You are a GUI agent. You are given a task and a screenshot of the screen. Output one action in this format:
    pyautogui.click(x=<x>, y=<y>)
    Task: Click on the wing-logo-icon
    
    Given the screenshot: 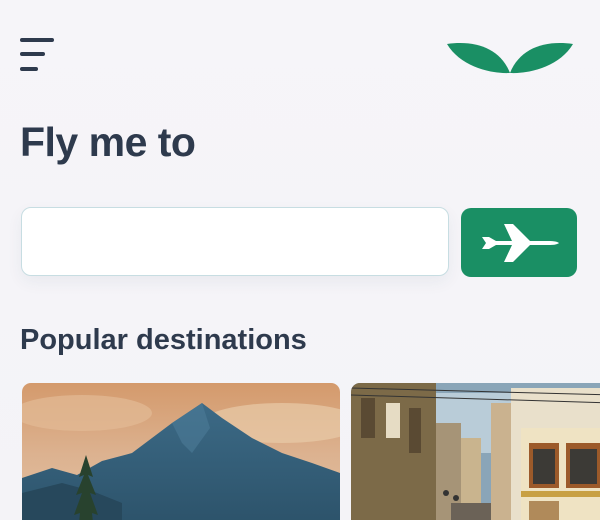 What is the action you would take?
    pyautogui.click(x=510, y=58)
    